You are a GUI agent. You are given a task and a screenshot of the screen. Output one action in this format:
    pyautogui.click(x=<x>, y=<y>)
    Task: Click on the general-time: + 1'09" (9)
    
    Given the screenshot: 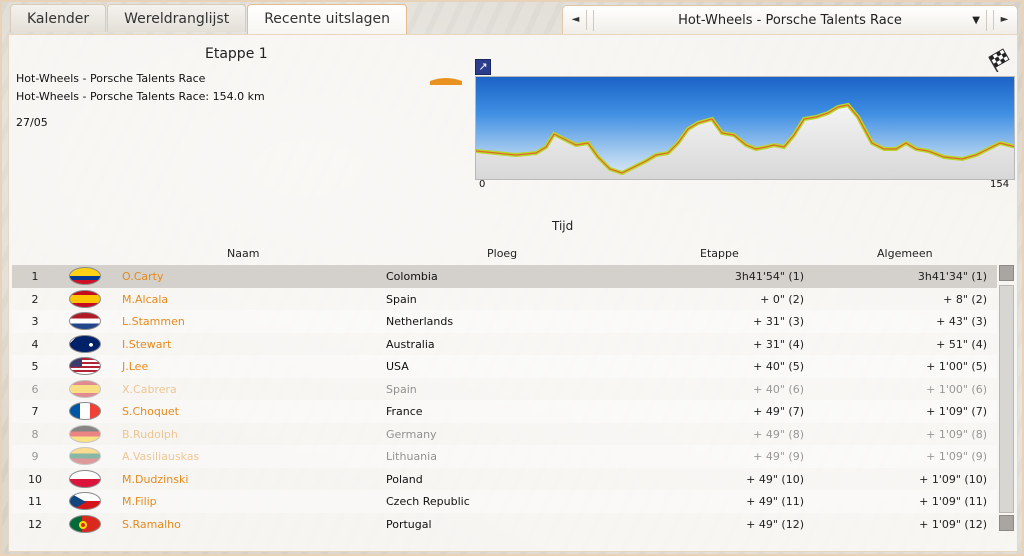 What is the action you would take?
    pyautogui.click(x=956, y=456)
    